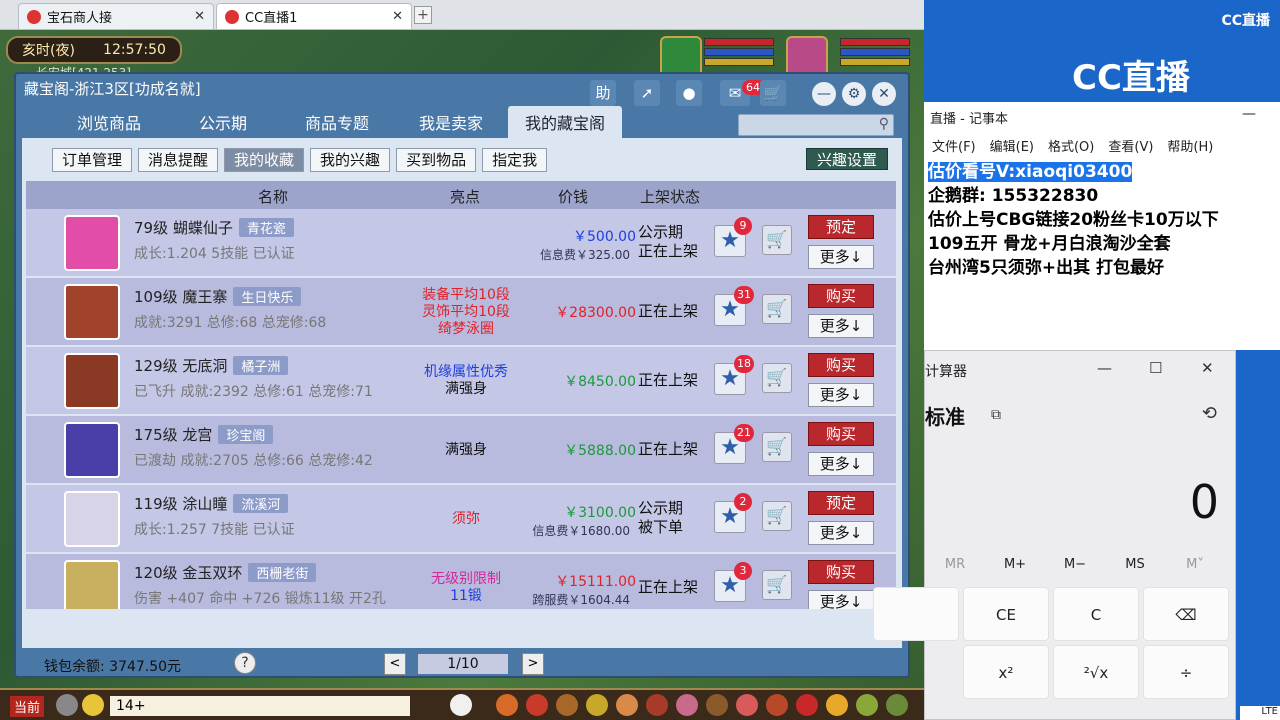  I want to click on guild-icon, so click(687, 705).